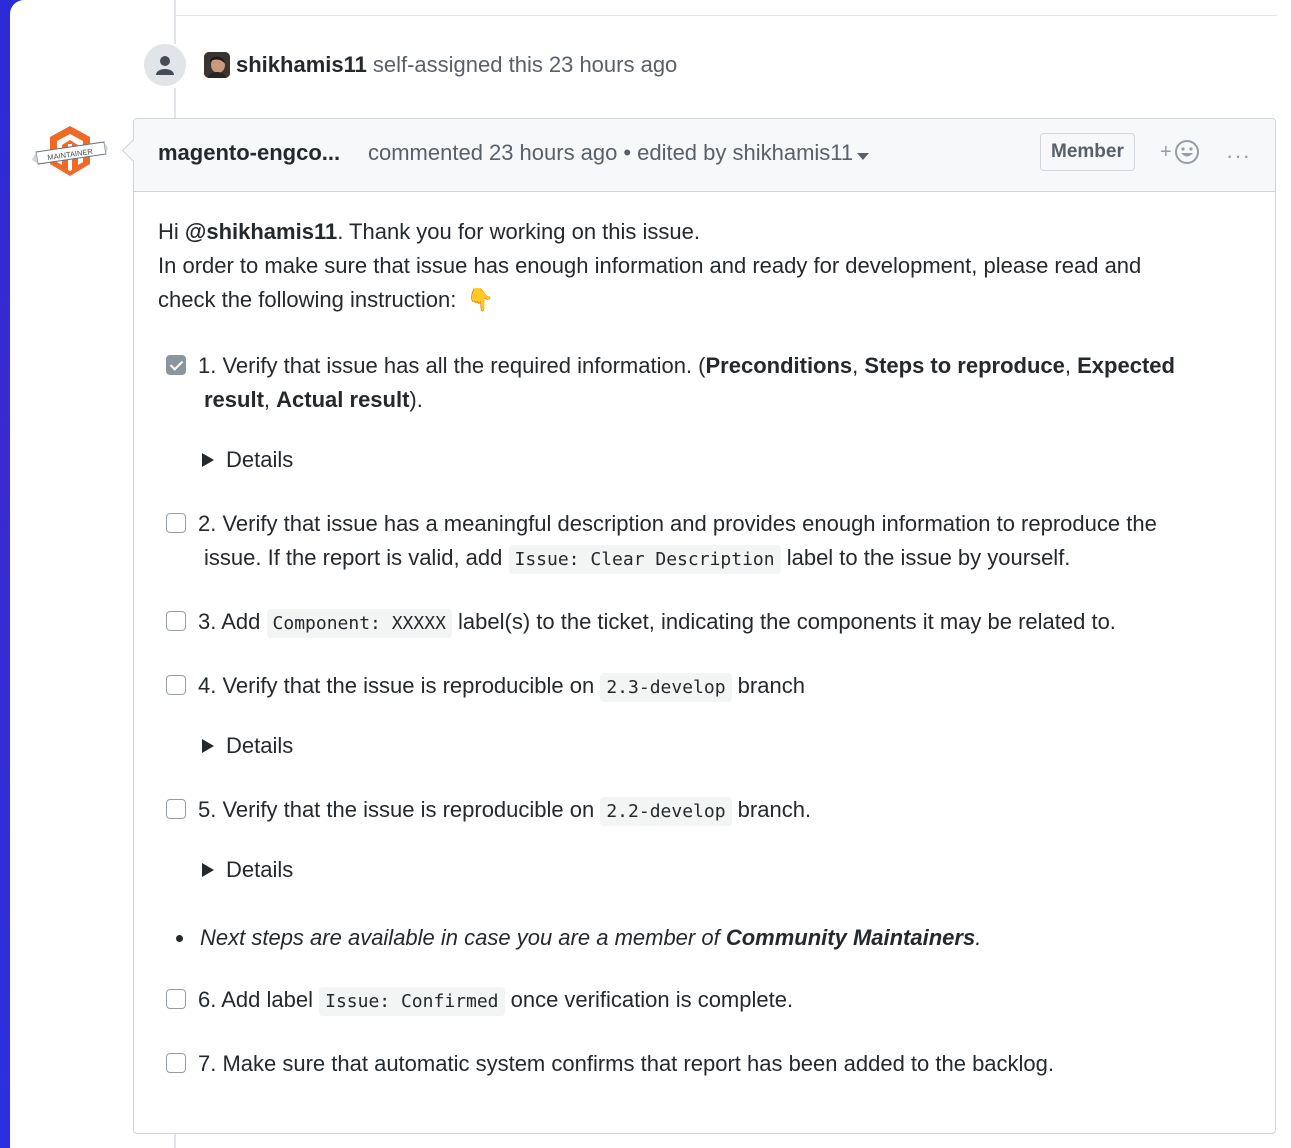 The height and width of the screenshot is (1148, 1291). Describe the element at coordinates (416, 399) in the screenshot. I see `task-1-end: ).` at that location.